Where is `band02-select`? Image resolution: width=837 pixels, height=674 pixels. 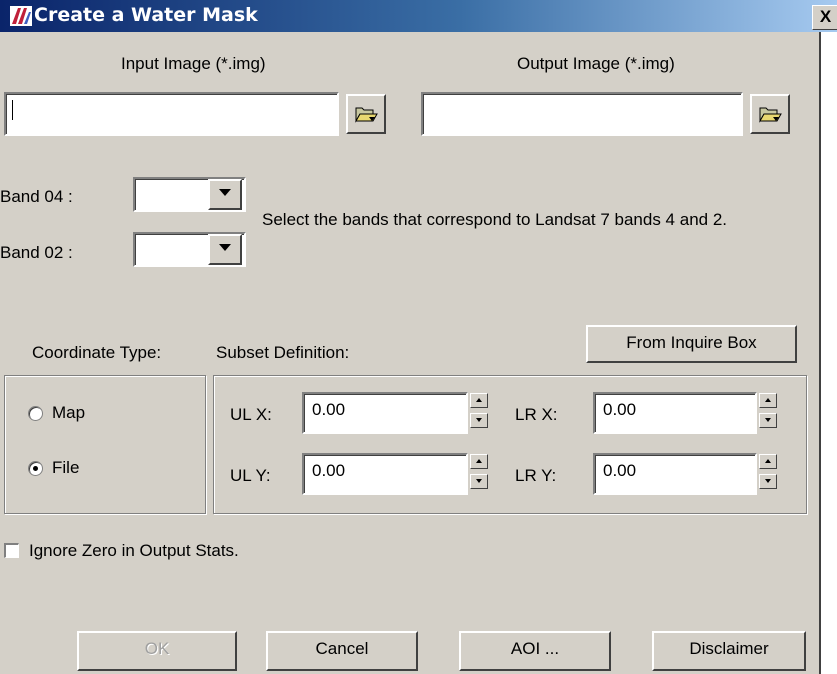
band02-select is located at coordinates (189, 249).